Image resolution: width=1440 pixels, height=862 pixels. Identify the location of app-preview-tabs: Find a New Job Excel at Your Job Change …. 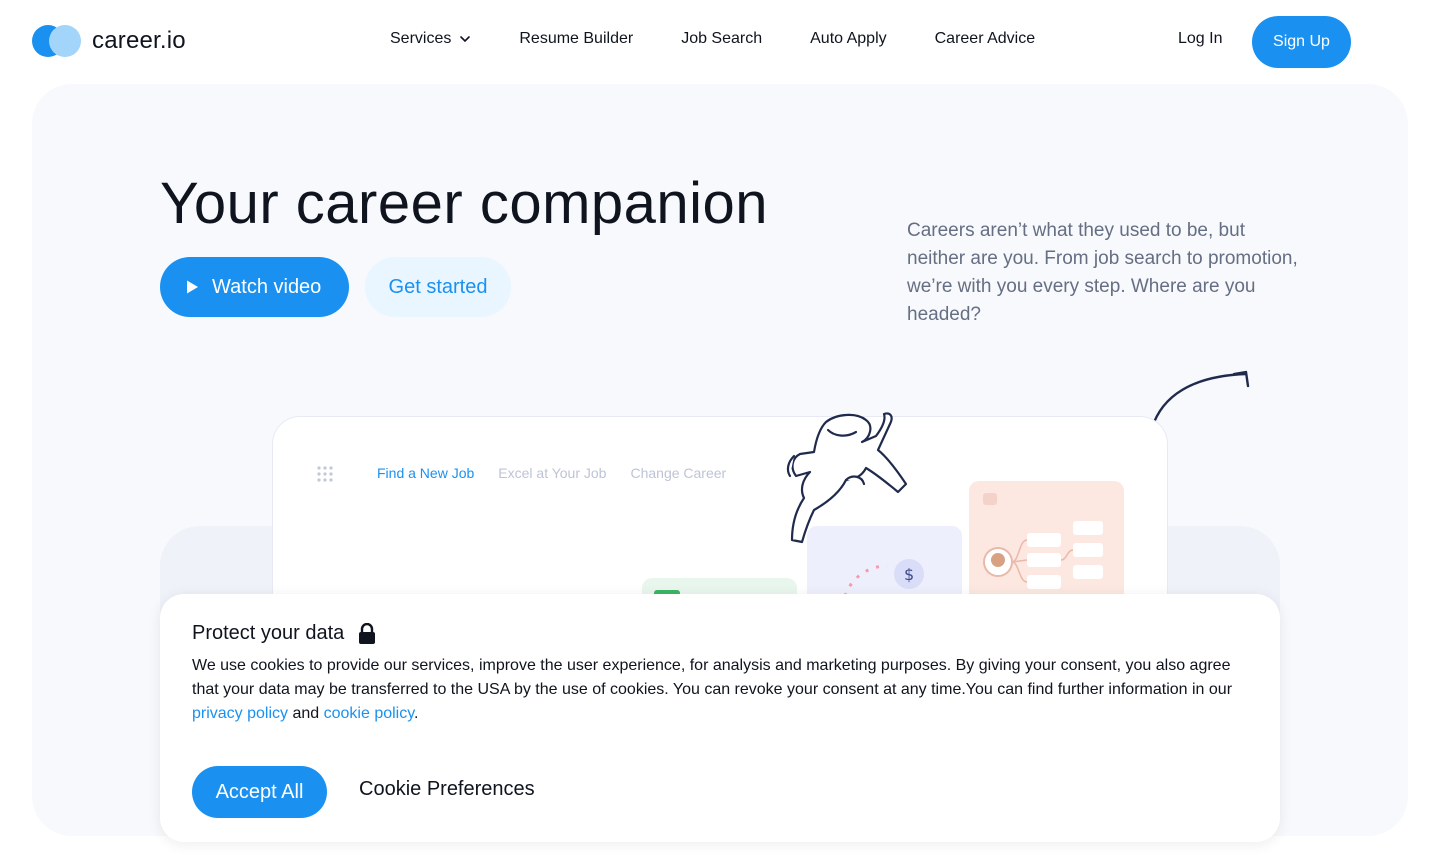
(551, 473).